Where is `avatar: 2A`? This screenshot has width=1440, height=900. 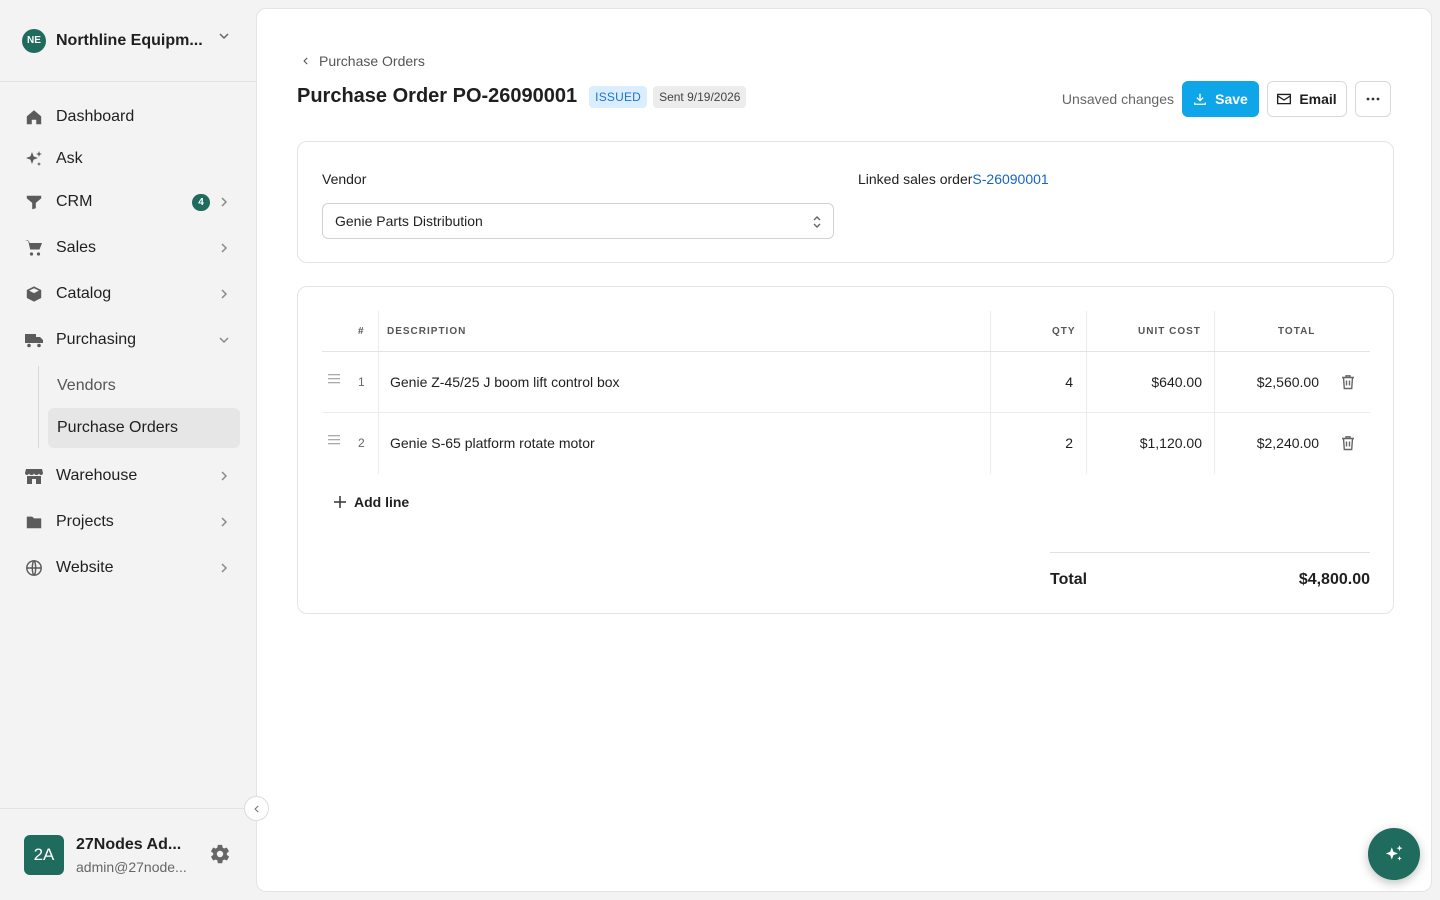
avatar: 2A is located at coordinates (44, 855).